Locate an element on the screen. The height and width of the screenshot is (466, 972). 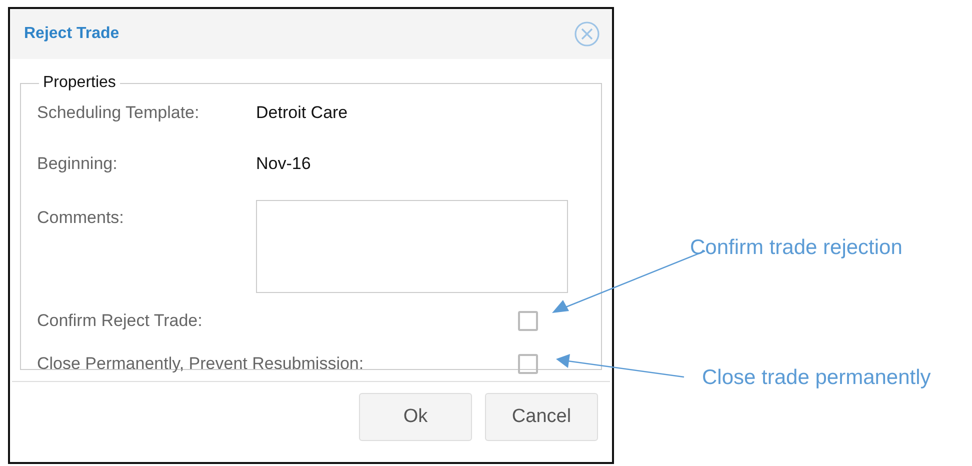
close-icon is located at coordinates (587, 34).